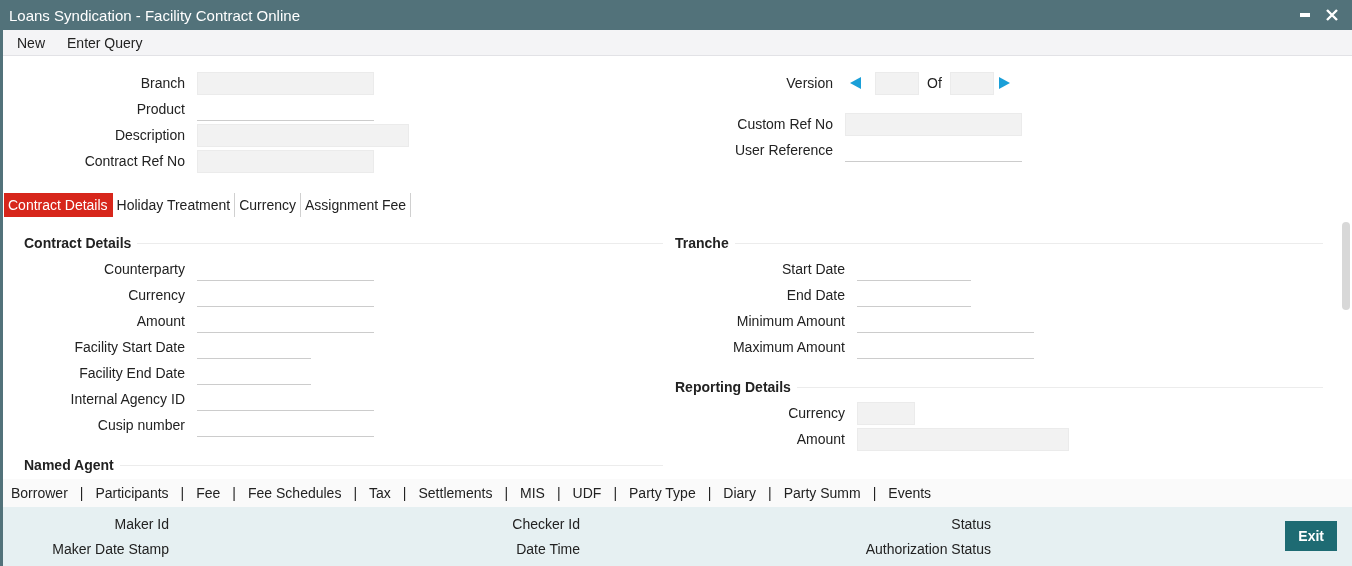  Describe the element at coordinates (132, 493) in the screenshot. I see `subsystem-link: Participants` at that location.